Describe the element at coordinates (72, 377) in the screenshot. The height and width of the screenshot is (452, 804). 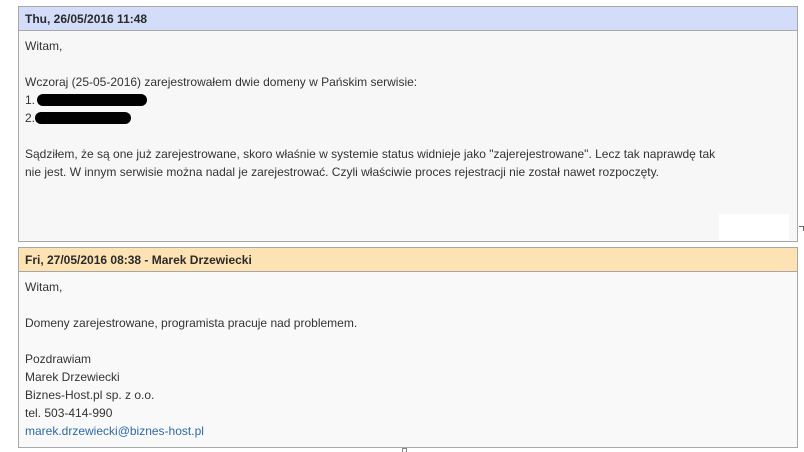
I see `signature-name: Marek Drzewiecki` at that location.